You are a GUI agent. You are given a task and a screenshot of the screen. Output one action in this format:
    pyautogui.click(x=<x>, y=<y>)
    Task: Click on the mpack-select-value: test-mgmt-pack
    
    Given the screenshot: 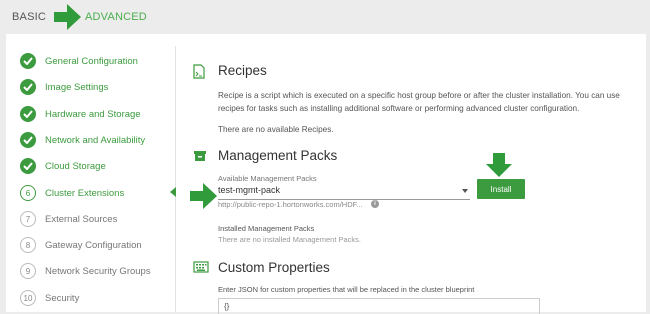 What is the action you would take?
    pyautogui.click(x=249, y=190)
    